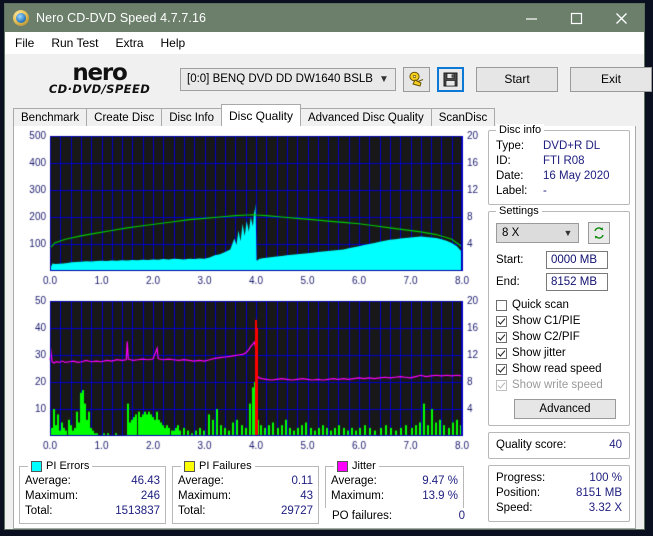 The height and width of the screenshot is (536, 653). I want to click on disc-info-row-label: Label: -, so click(559, 191).